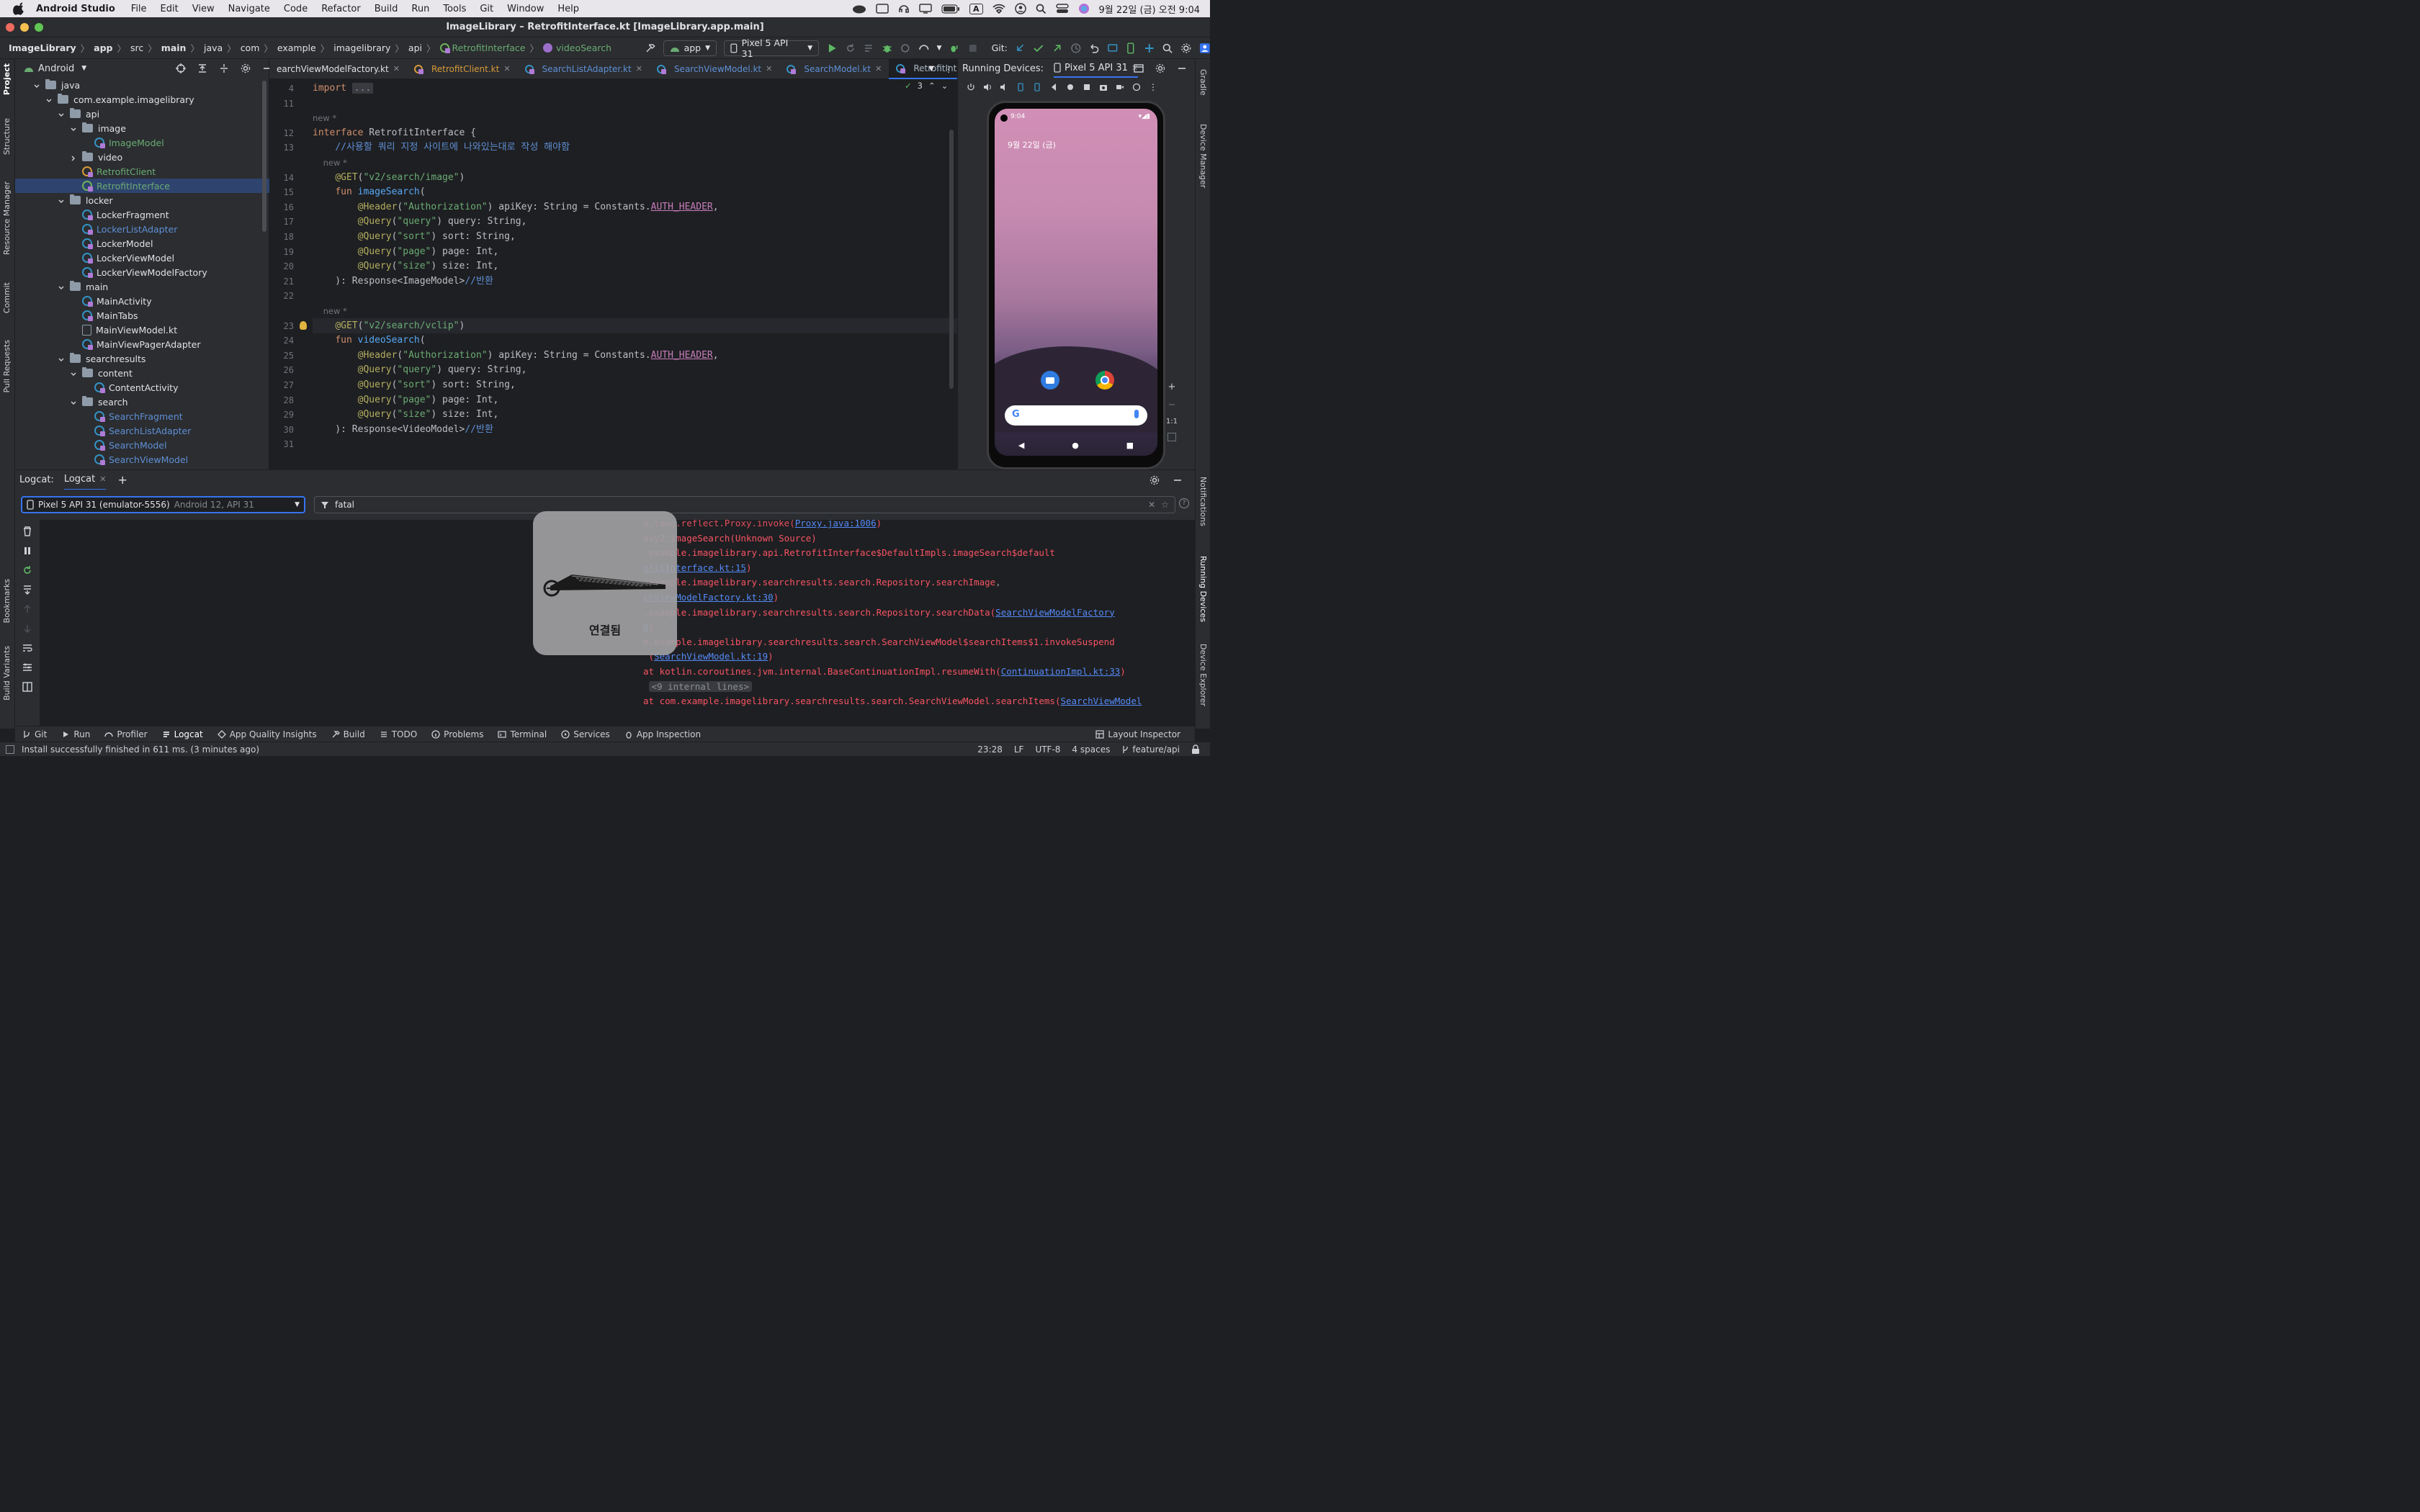 The image size is (2420, 1512). I want to click on apple-icon, so click(19, 8).